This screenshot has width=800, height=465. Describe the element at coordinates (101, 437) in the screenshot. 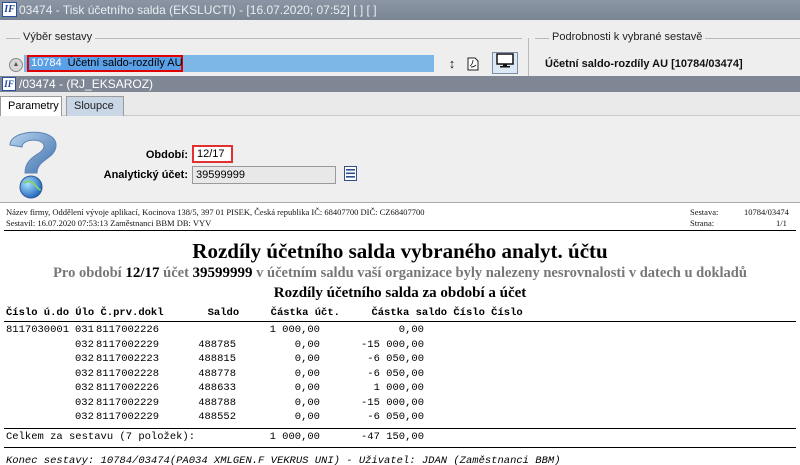

I see `total-label: Celkem za sestavu (7 položek):` at that location.